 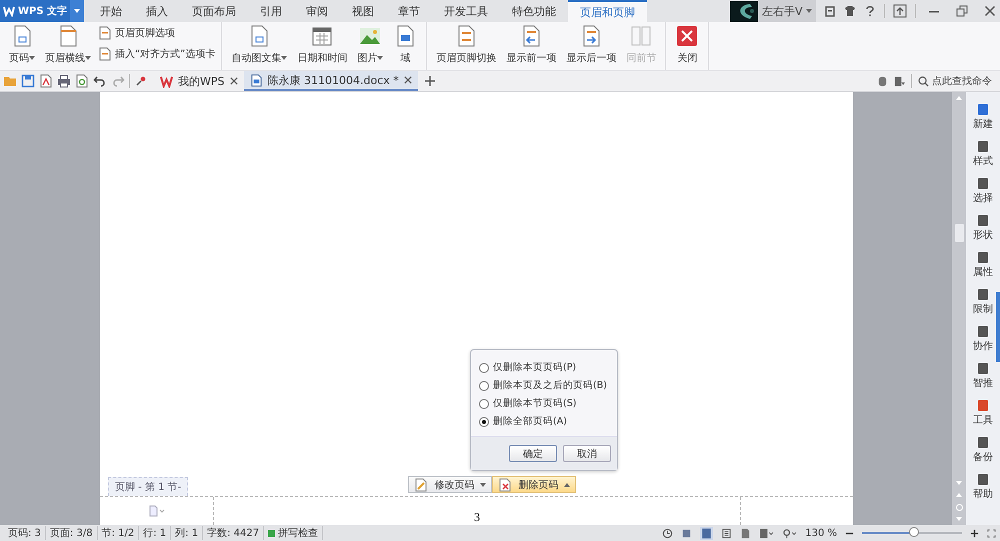 I want to click on edit-icon, so click(x=421, y=485).